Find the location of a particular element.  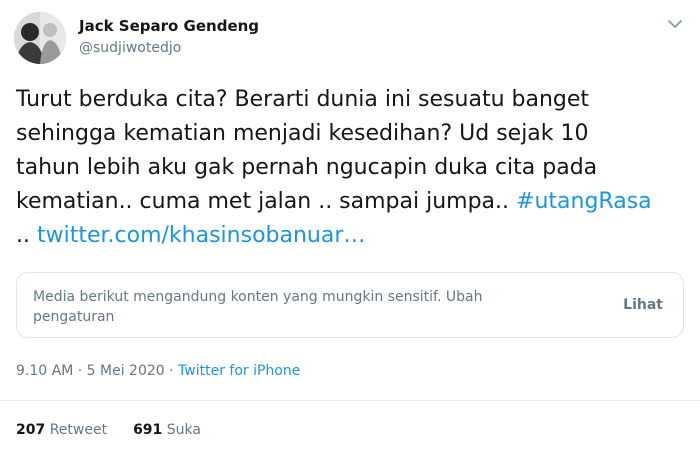

like-label: Suka is located at coordinates (183, 430).